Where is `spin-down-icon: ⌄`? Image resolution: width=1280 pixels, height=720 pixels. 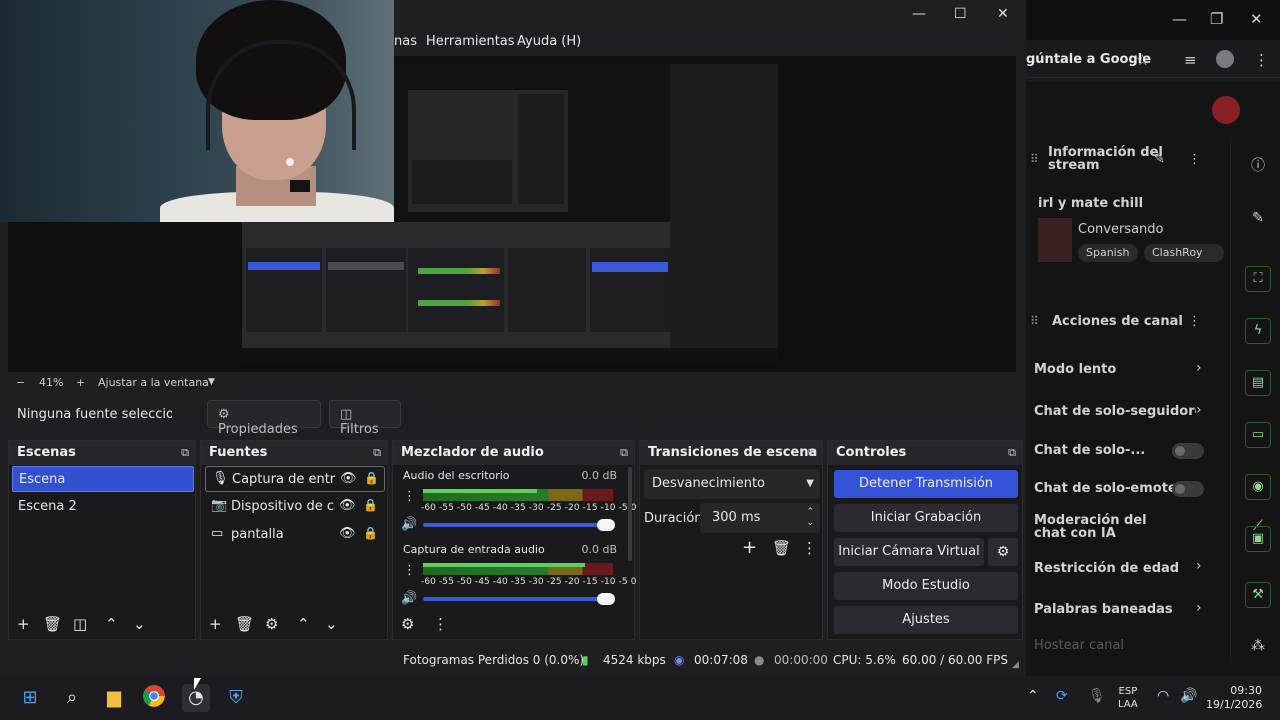 spin-down-icon: ⌄ is located at coordinates (810, 523).